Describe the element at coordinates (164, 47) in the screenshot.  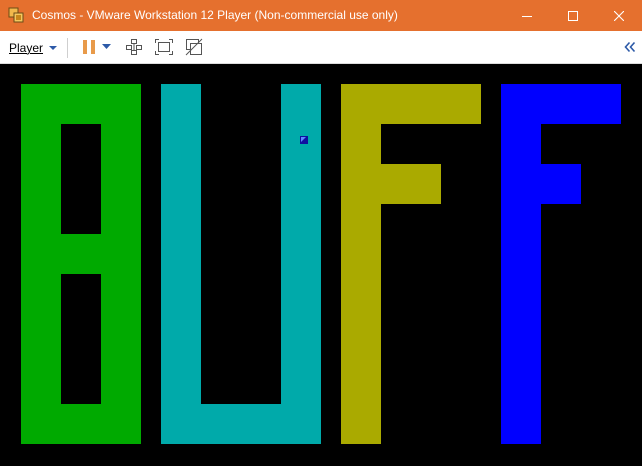
I see `full-screen-icon` at that location.